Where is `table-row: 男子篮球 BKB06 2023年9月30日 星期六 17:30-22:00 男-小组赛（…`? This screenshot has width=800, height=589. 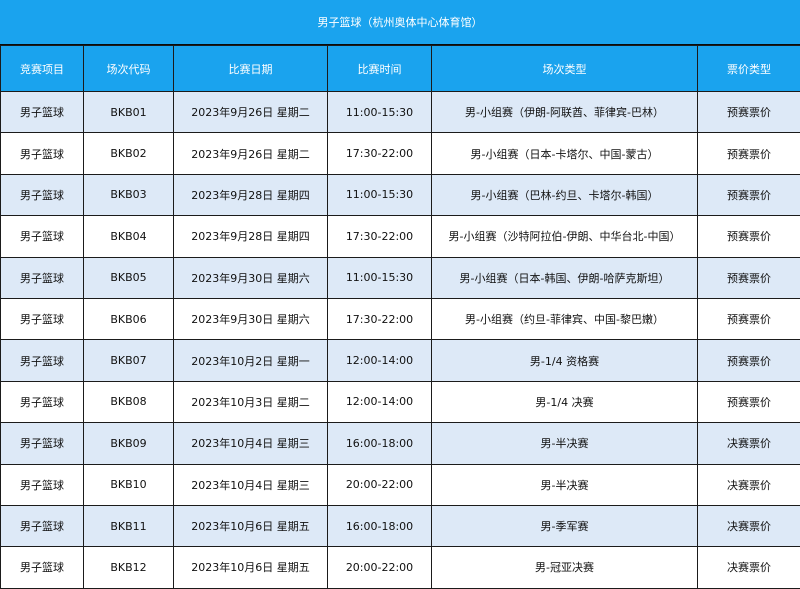 table-row: 男子篮球 BKB06 2023年9月30日 星期六 17:30-22:00 男-小组赛（… is located at coordinates (400, 319).